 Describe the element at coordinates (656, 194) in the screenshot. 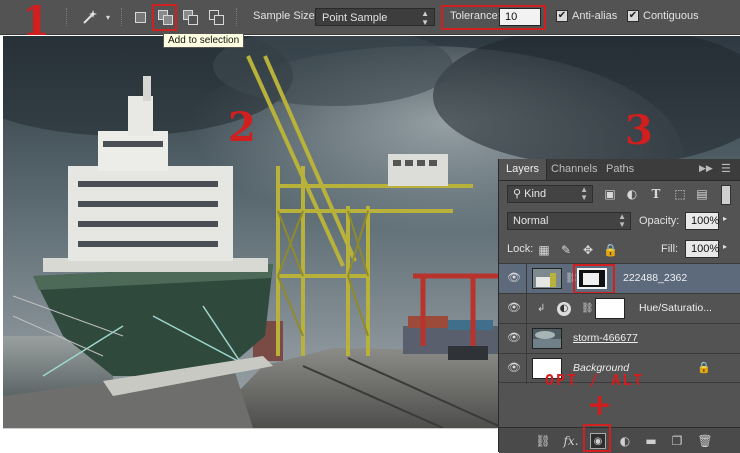

I see `type-layer-filter-icon: T` at that location.